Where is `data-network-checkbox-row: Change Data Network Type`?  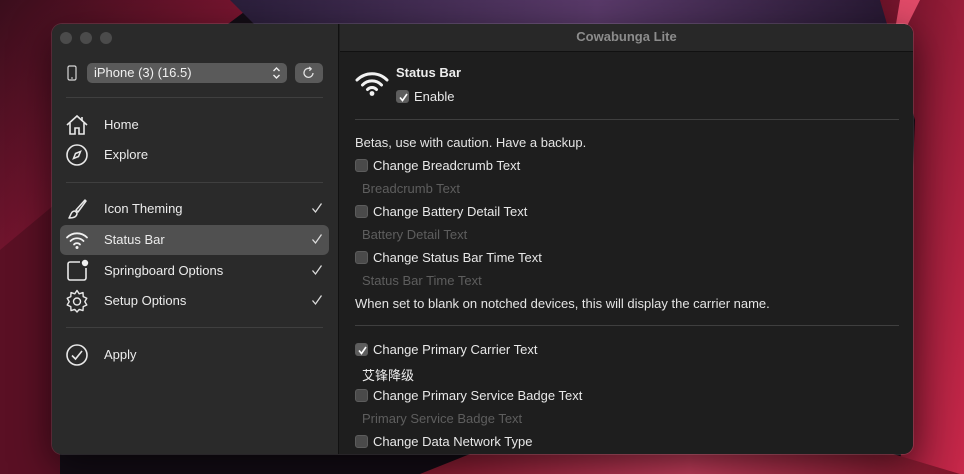 data-network-checkbox-row: Change Data Network Type is located at coordinates (505, 442).